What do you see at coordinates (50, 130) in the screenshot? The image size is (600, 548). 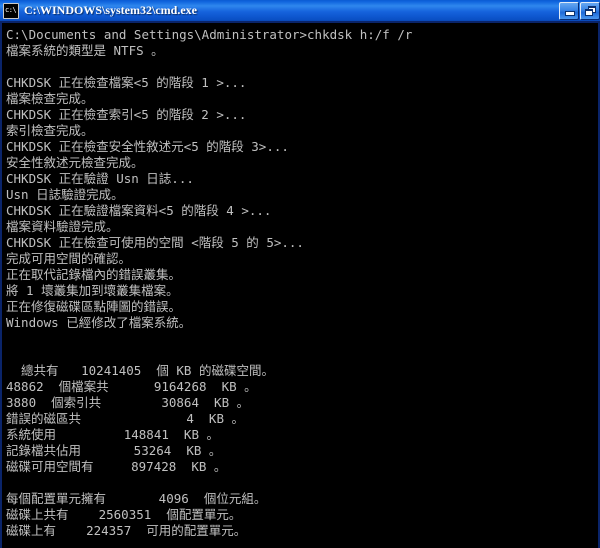 I see `console-line: 索引檢查完成。` at bounding box center [50, 130].